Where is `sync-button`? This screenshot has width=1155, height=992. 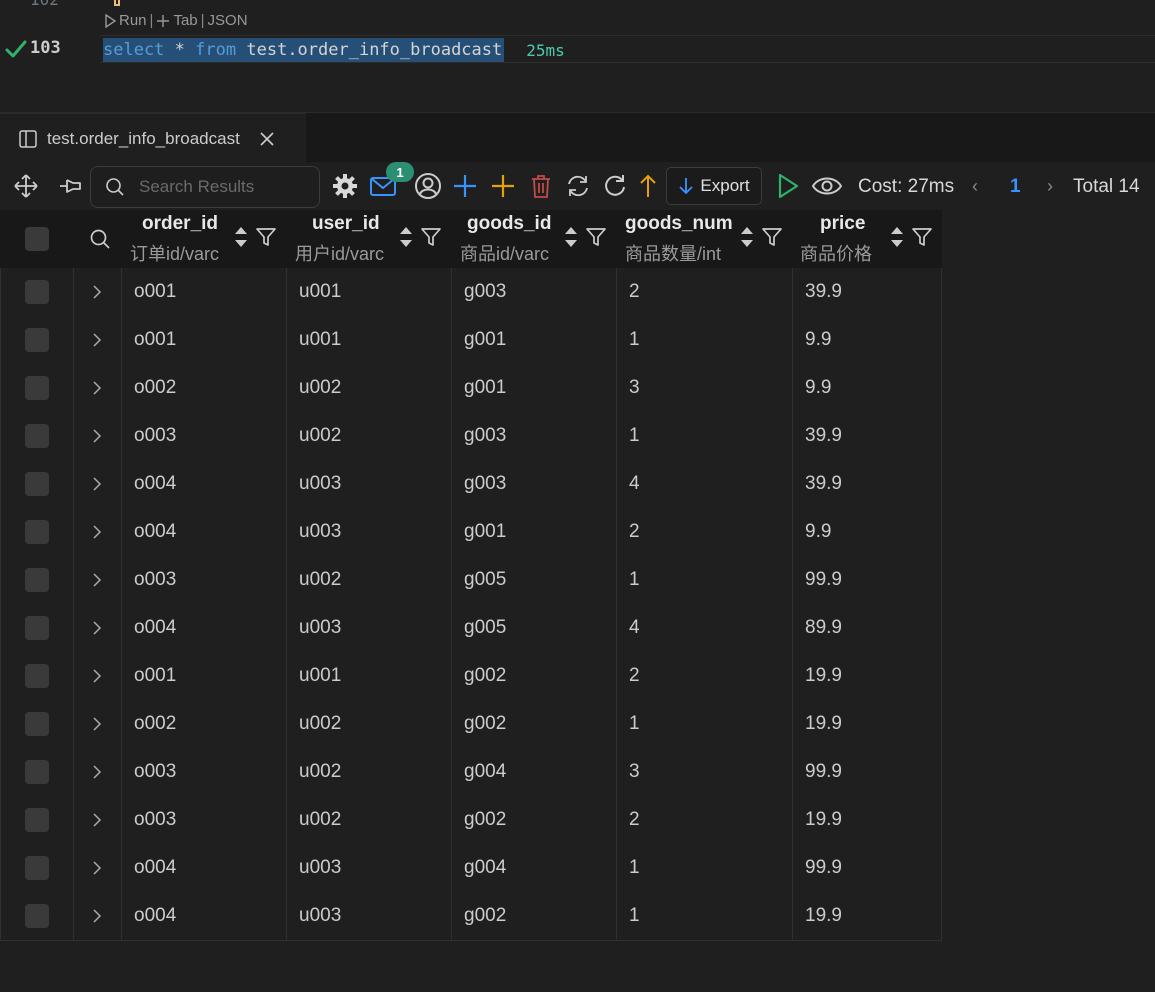 sync-button is located at coordinates (578, 186).